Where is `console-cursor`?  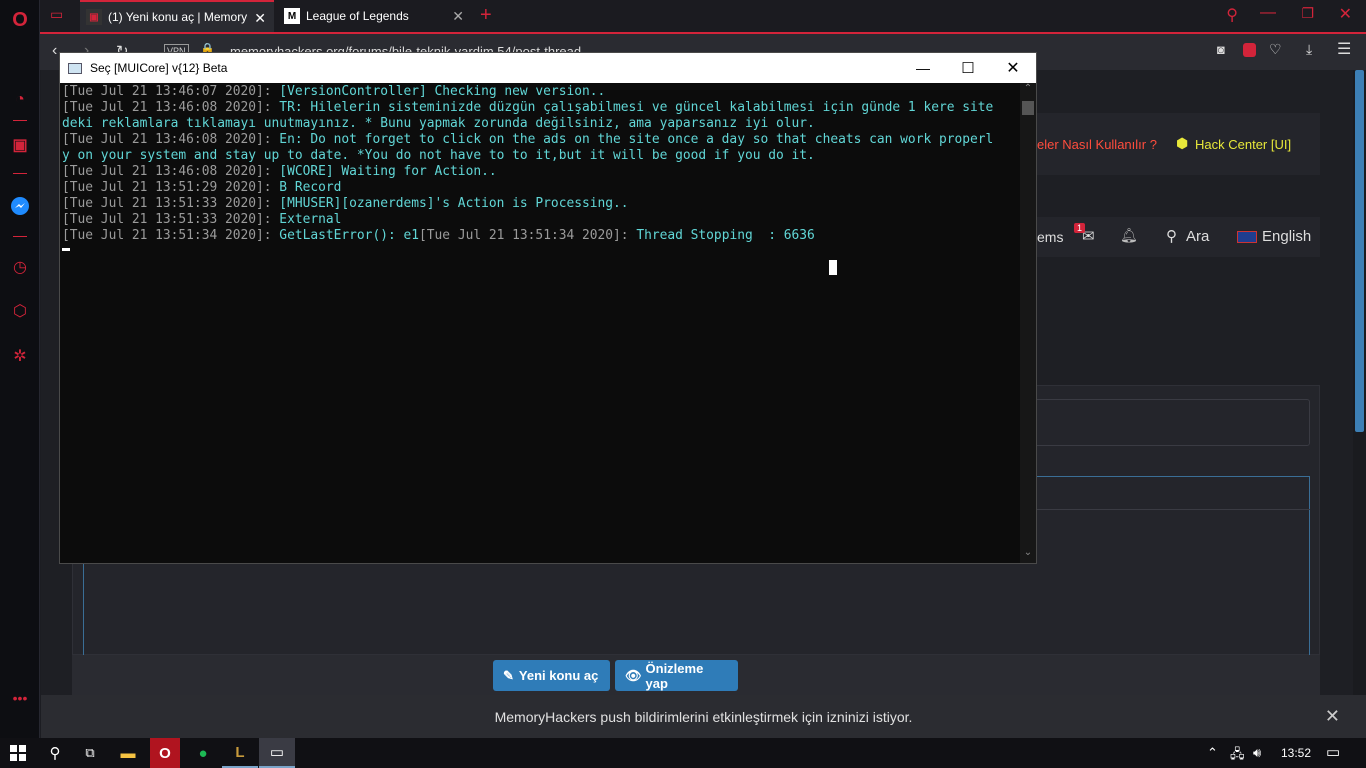 console-cursor is located at coordinates (66, 249).